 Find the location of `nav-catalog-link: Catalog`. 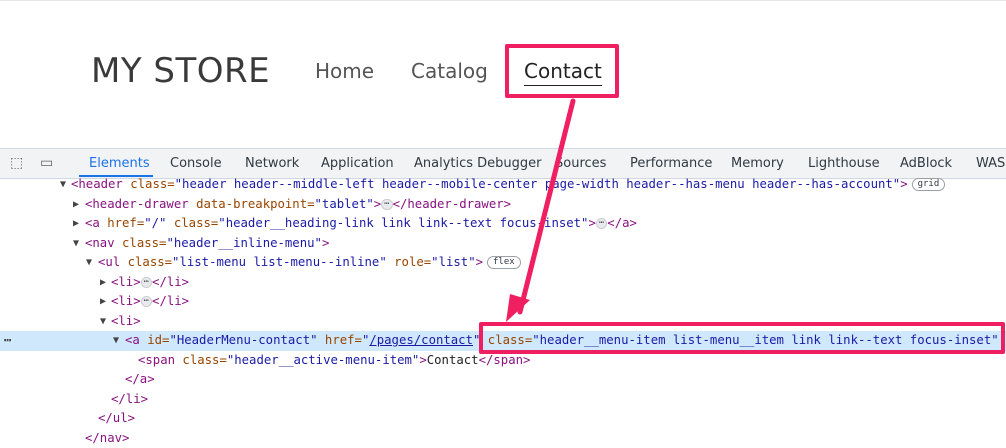

nav-catalog-link: Catalog is located at coordinates (449, 71).